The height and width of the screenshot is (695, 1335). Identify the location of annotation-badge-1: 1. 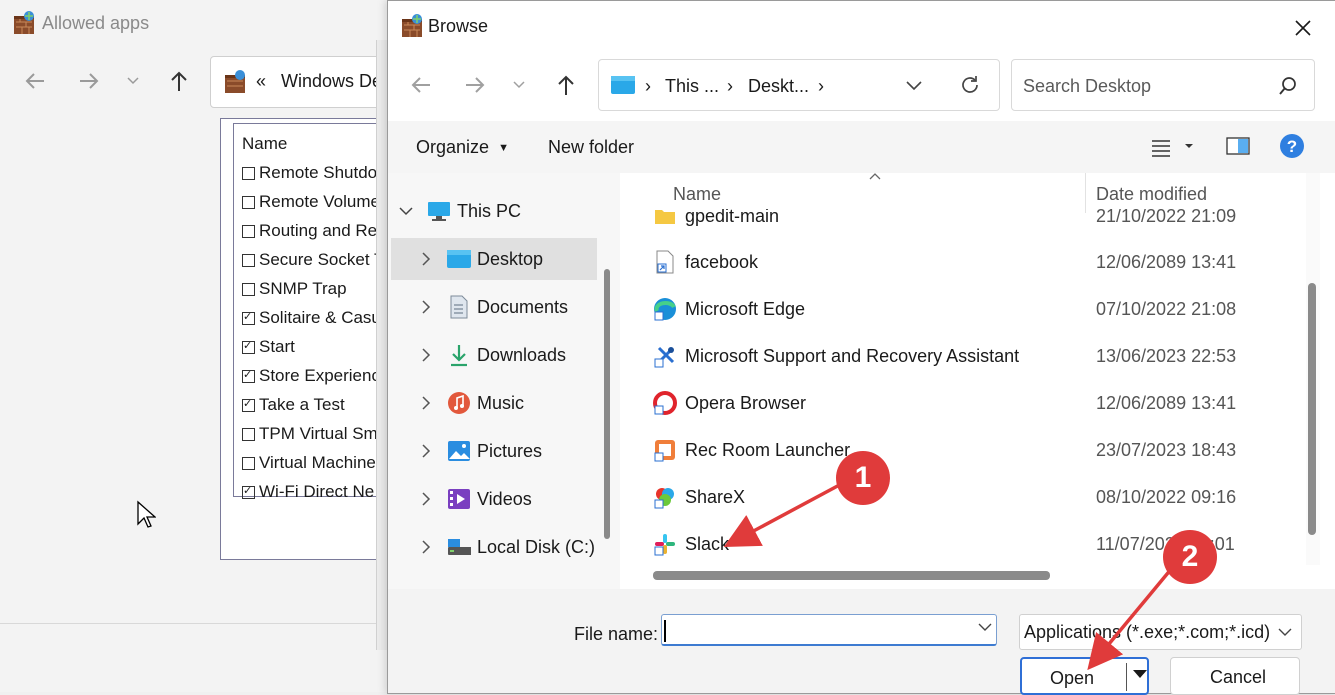
(863, 478).